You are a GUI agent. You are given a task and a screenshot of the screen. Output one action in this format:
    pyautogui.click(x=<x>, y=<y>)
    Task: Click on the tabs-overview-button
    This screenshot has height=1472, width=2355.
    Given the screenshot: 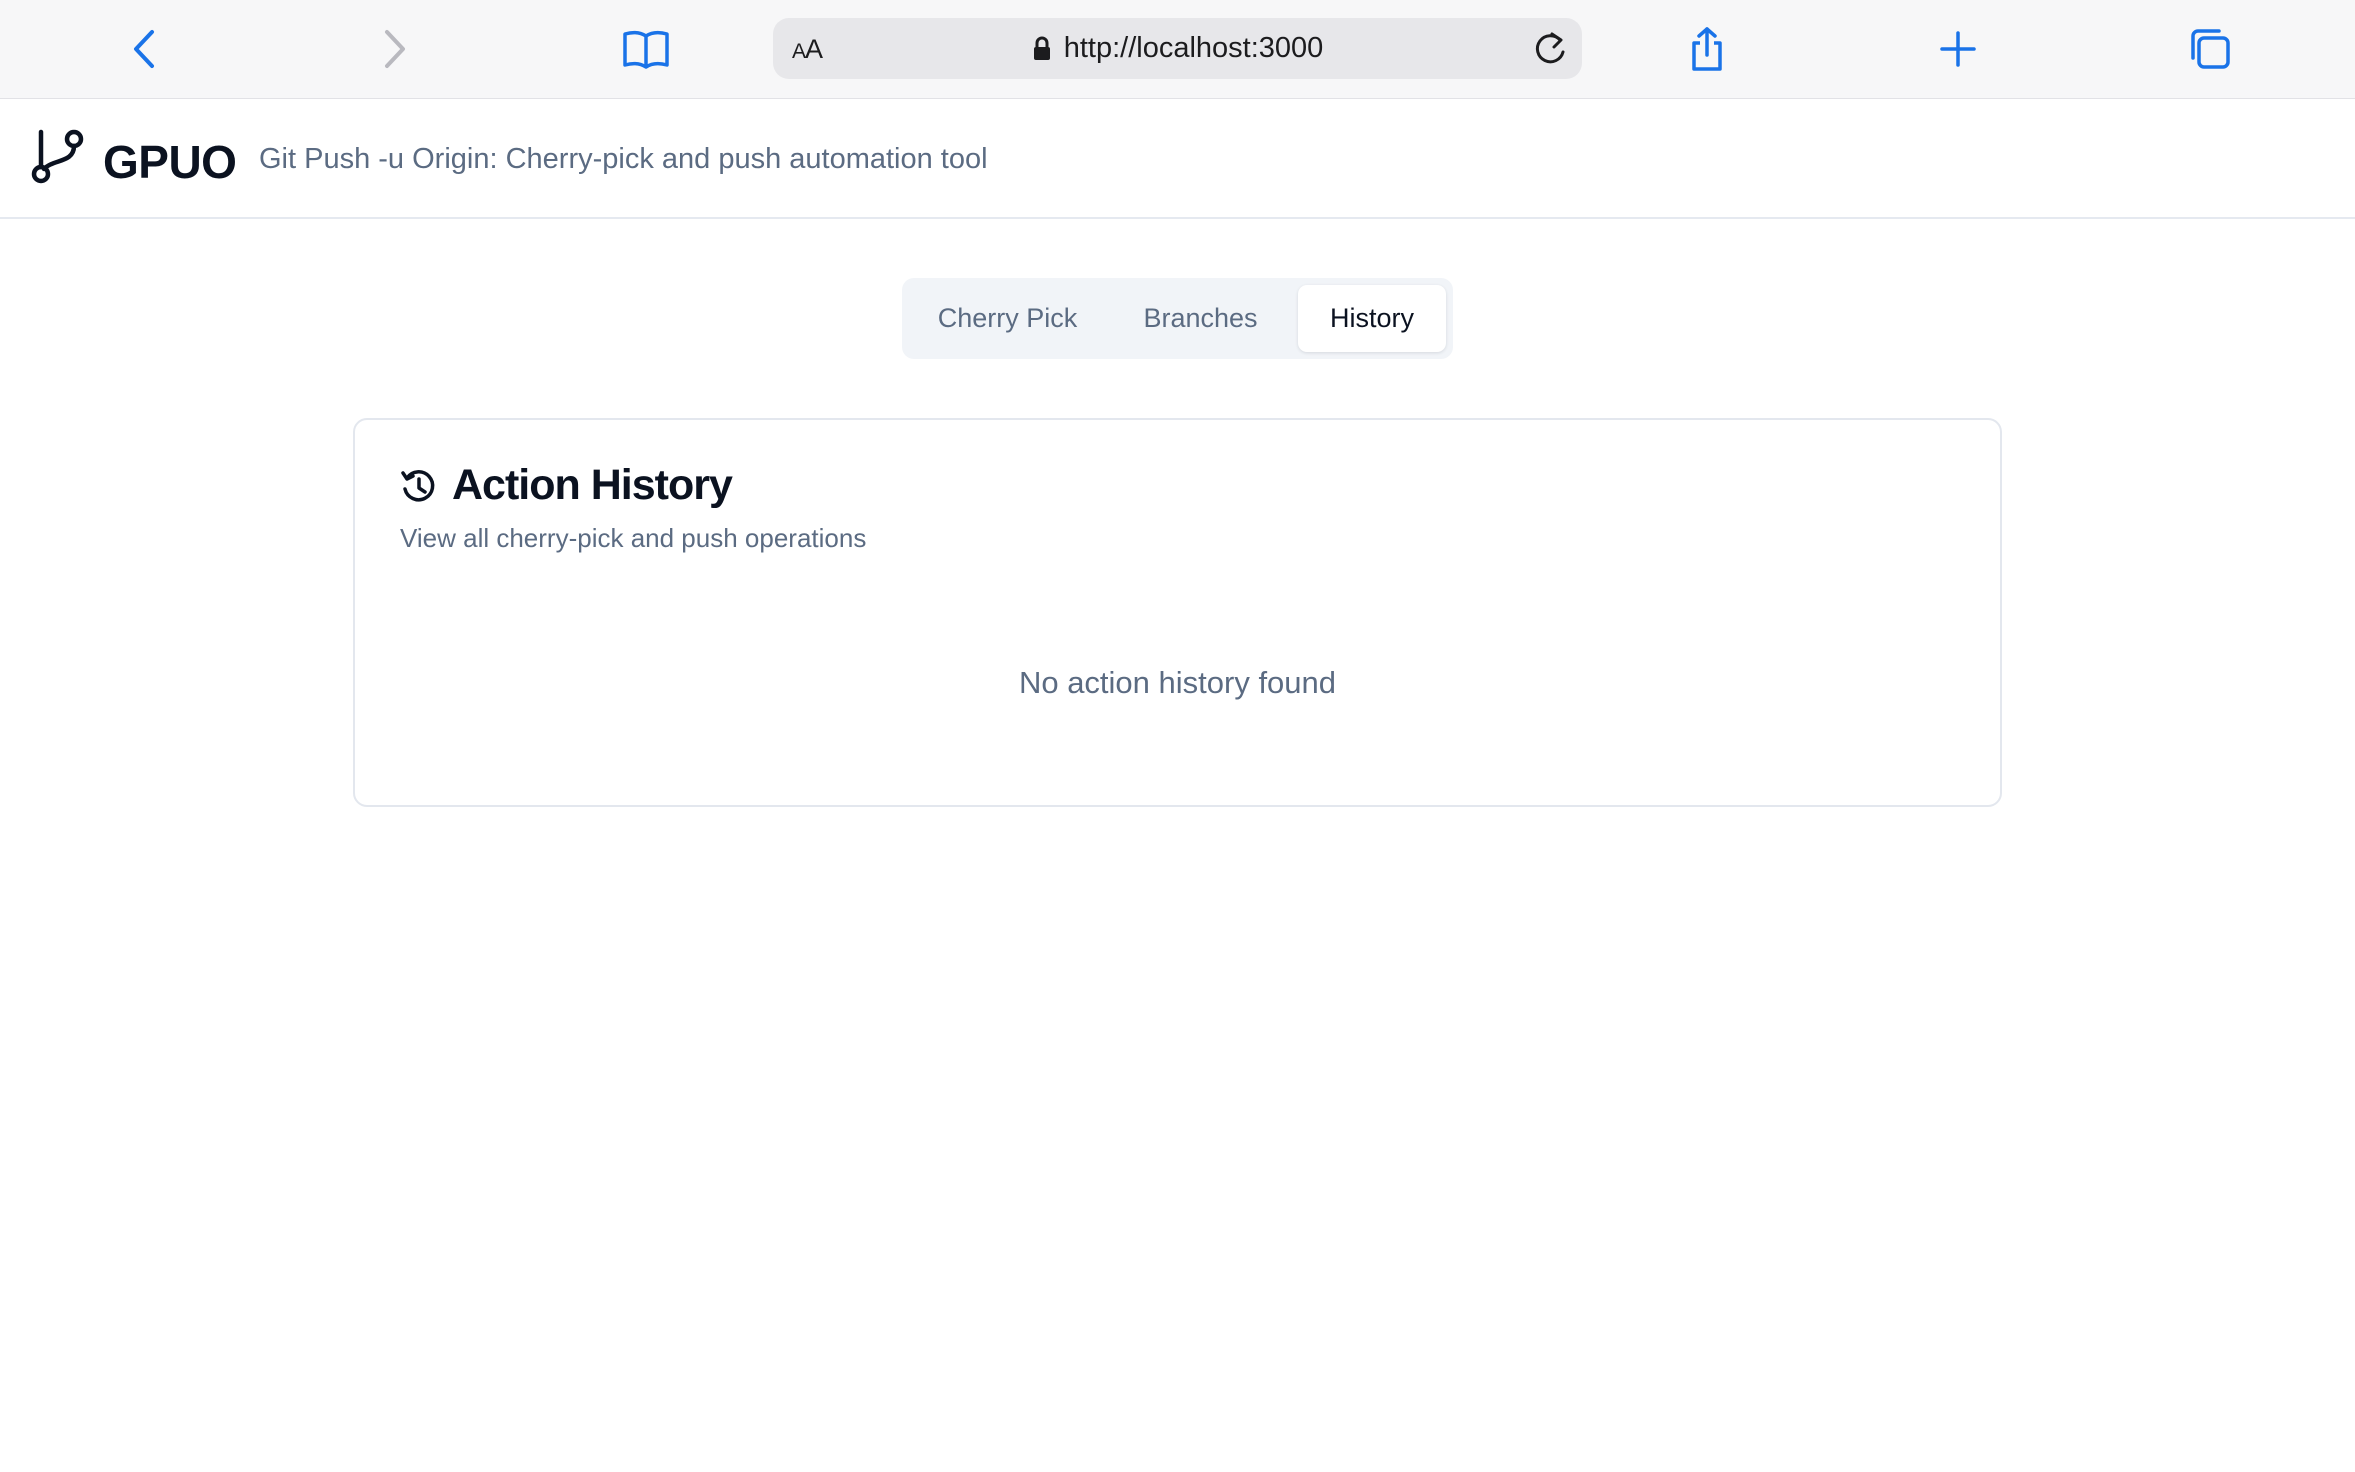 What is the action you would take?
    pyautogui.click(x=2210, y=49)
    